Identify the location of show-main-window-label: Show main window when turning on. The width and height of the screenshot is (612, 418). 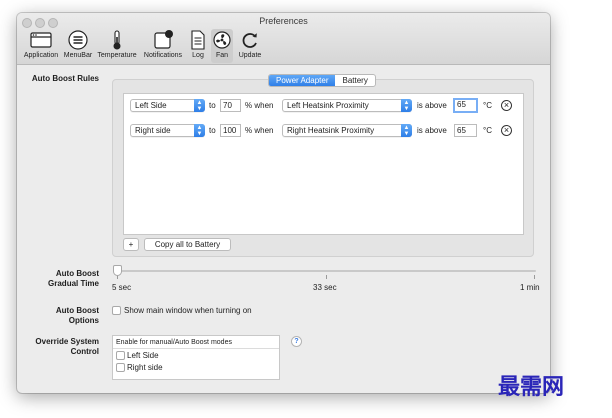
(188, 310).